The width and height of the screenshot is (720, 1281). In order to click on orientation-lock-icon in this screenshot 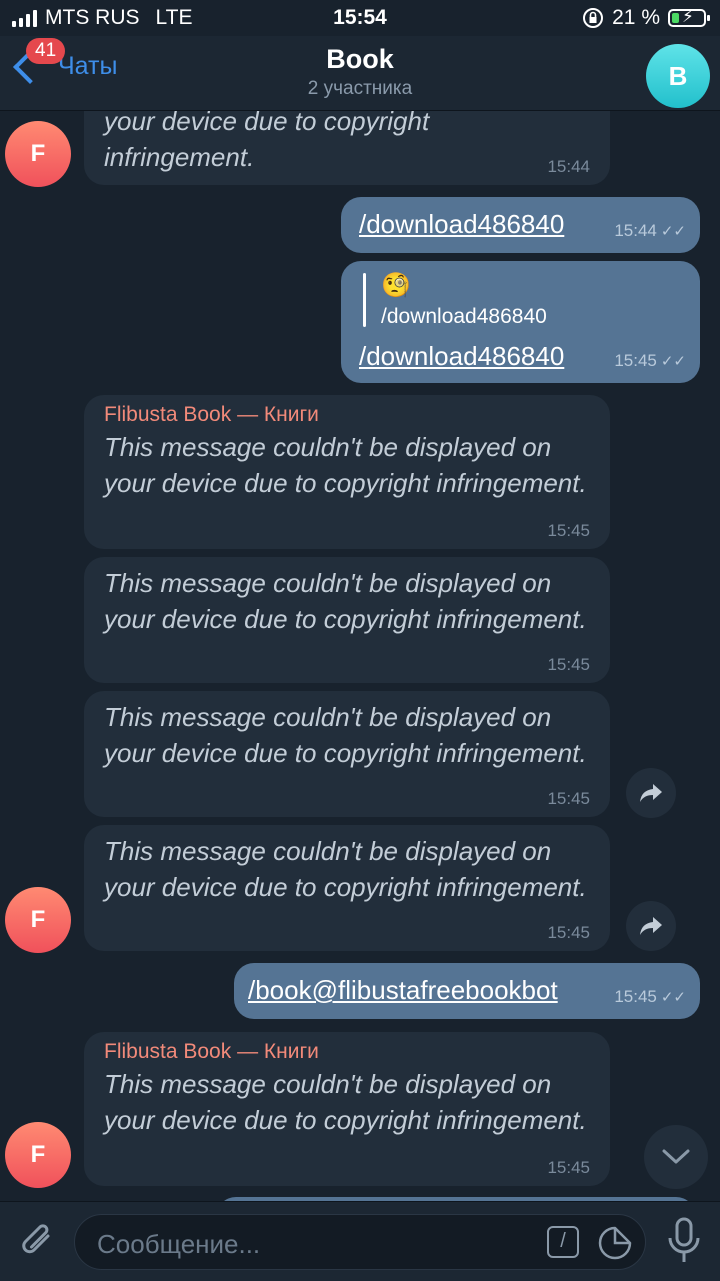, I will do `click(593, 18)`.